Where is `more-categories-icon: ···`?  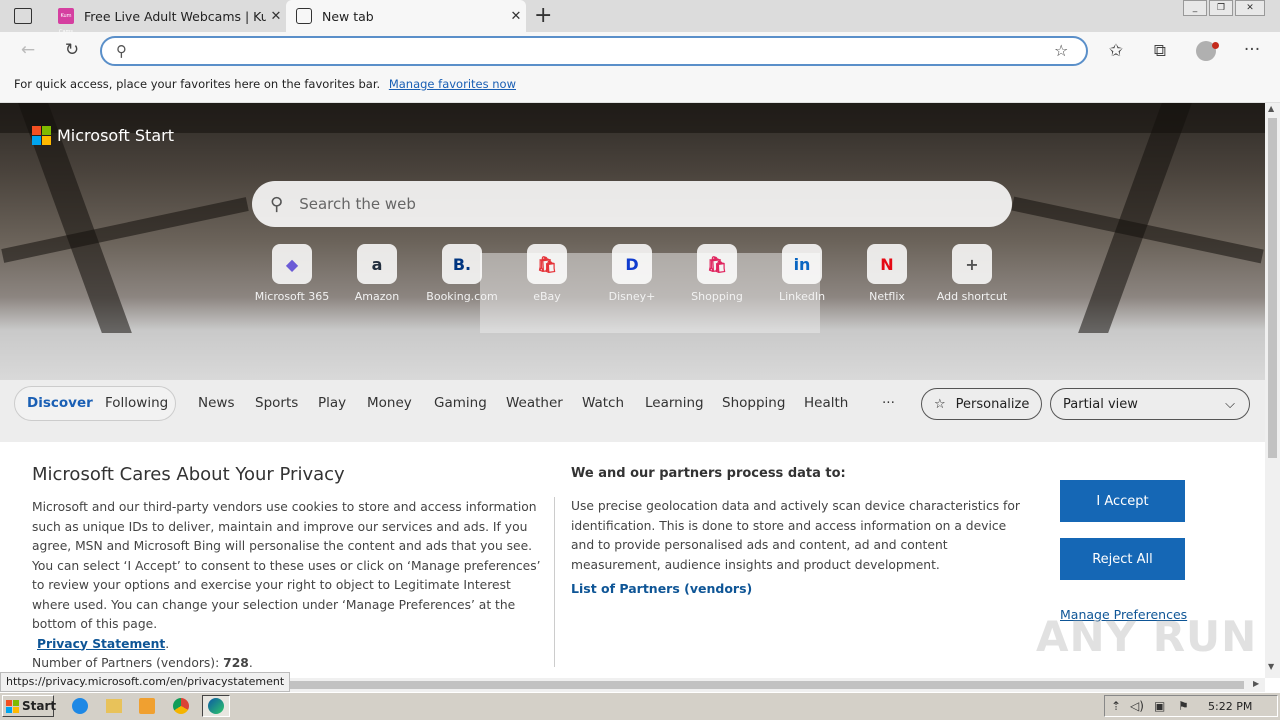 more-categories-icon: ··· is located at coordinates (888, 403).